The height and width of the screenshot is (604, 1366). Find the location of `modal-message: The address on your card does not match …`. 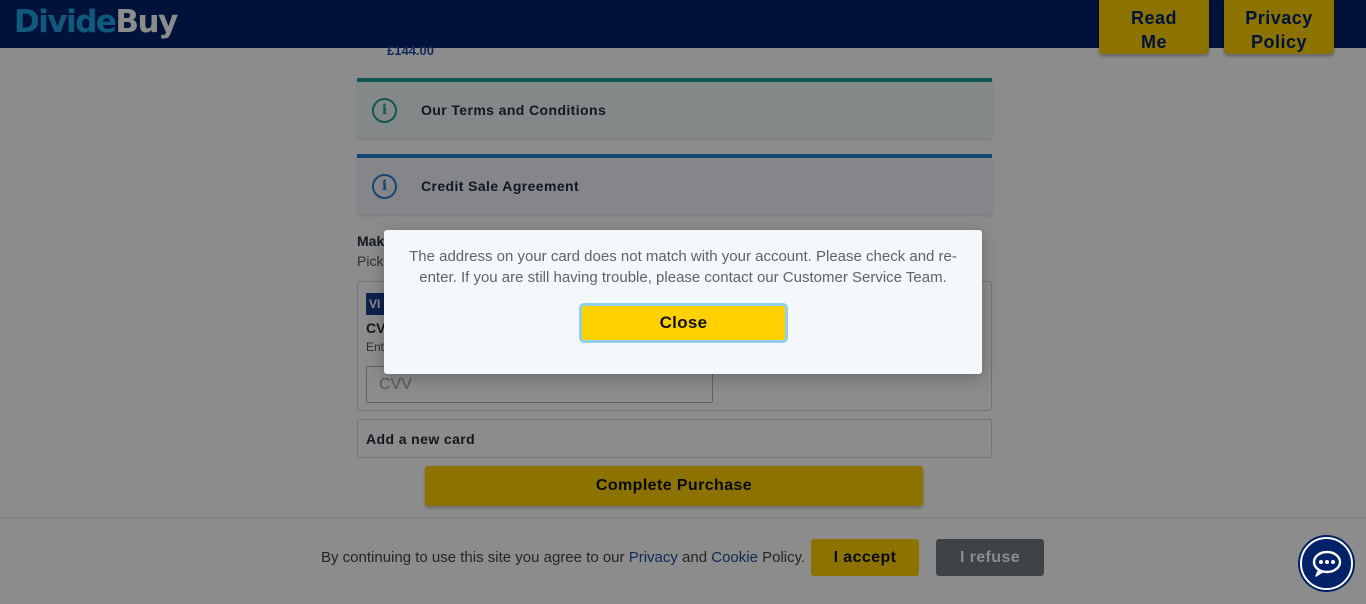

modal-message: The address on your card does not match … is located at coordinates (683, 267).